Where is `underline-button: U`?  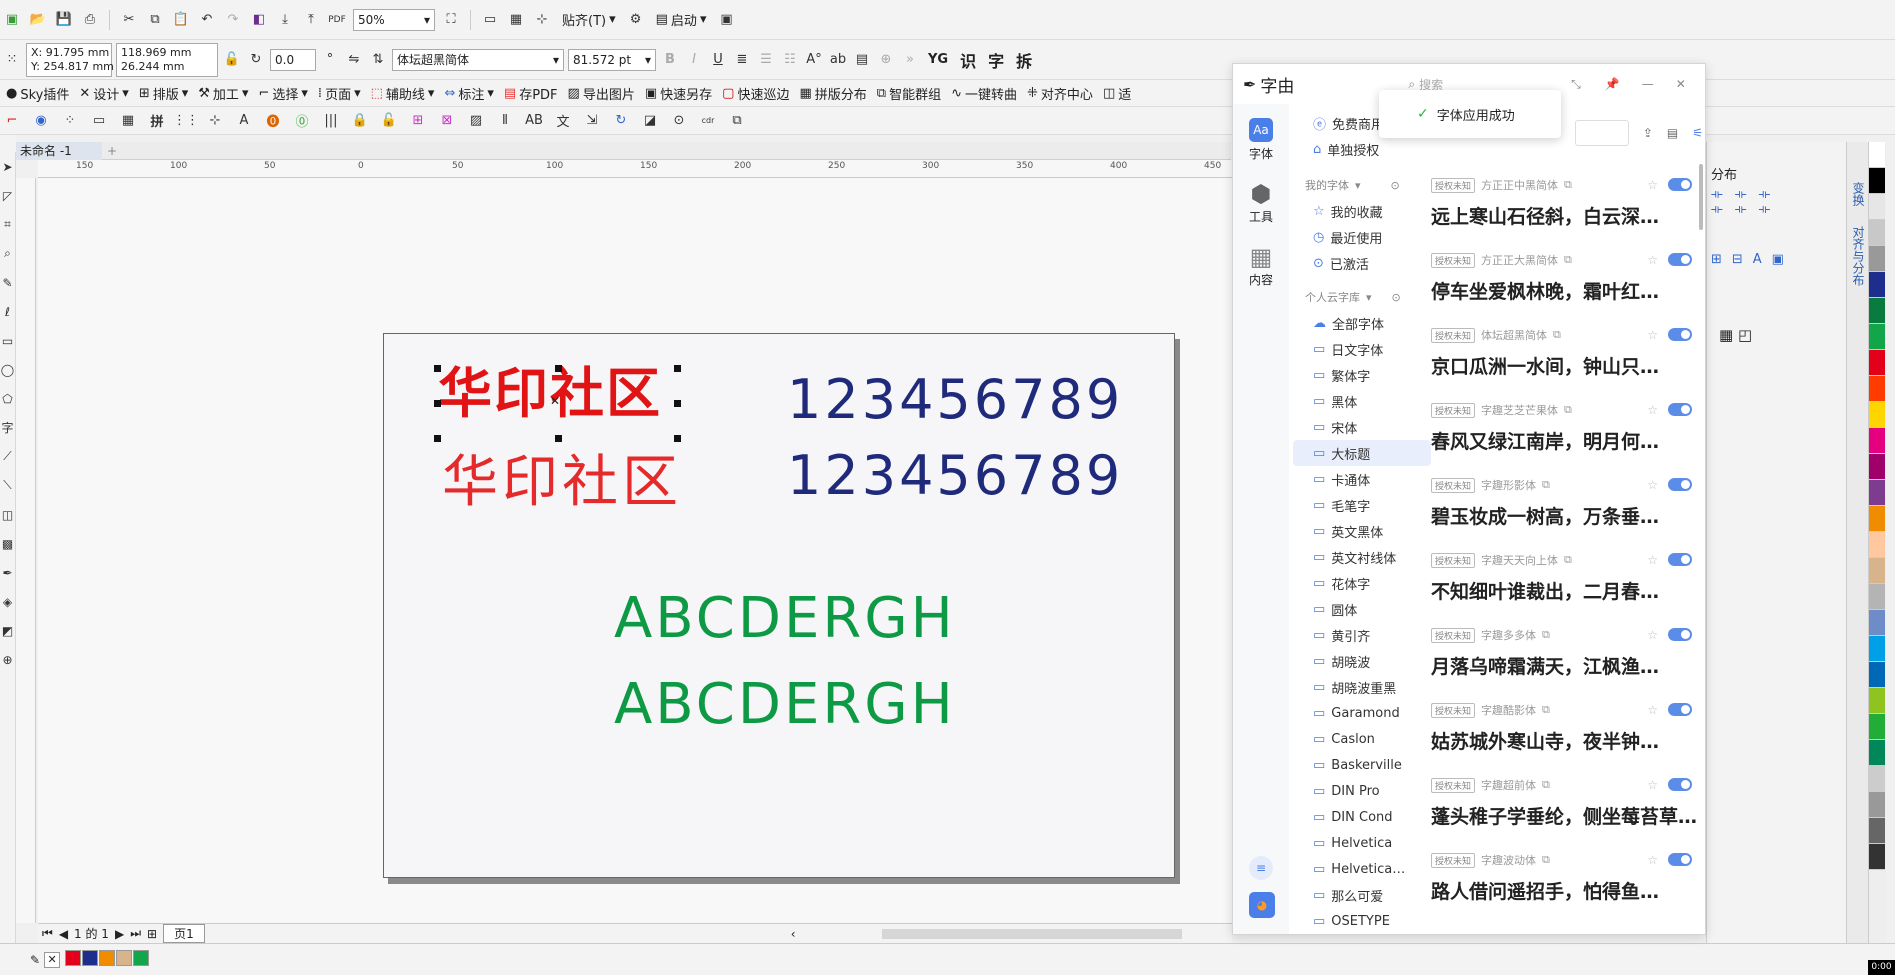
underline-button: U is located at coordinates (718, 60).